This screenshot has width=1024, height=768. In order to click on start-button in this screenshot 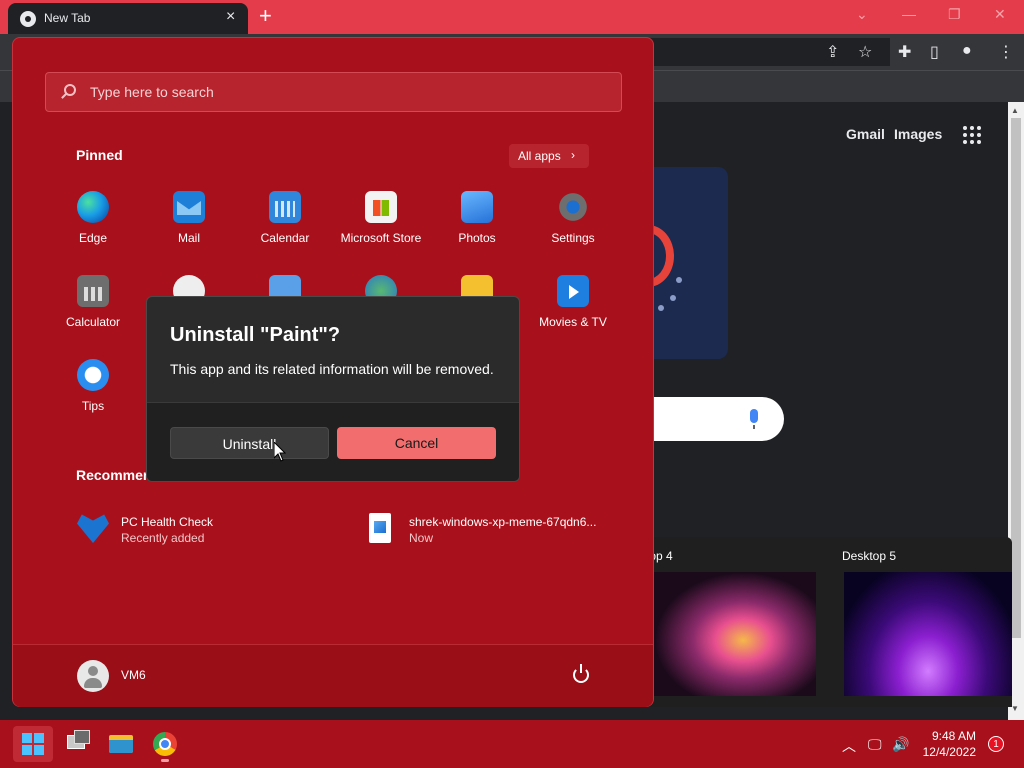, I will do `click(33, 744)`.